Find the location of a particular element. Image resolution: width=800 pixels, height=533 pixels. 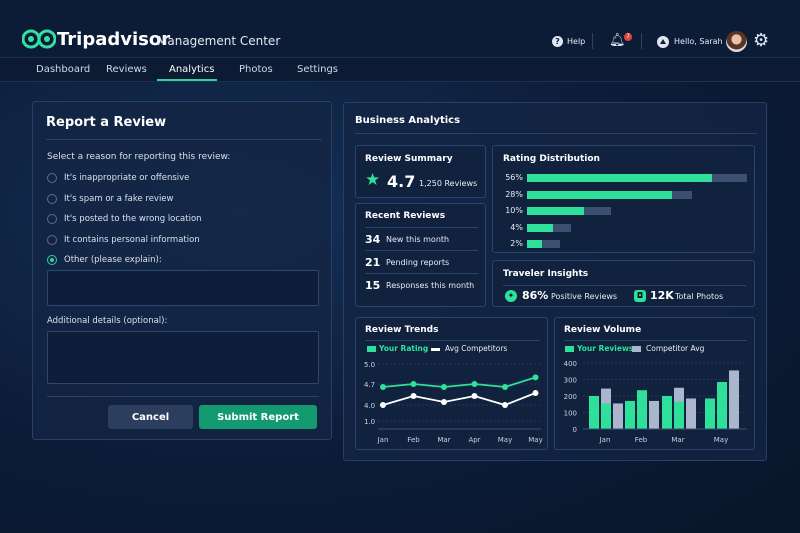

reason-label: Other (please explain): is located at coordinates (113, 260).